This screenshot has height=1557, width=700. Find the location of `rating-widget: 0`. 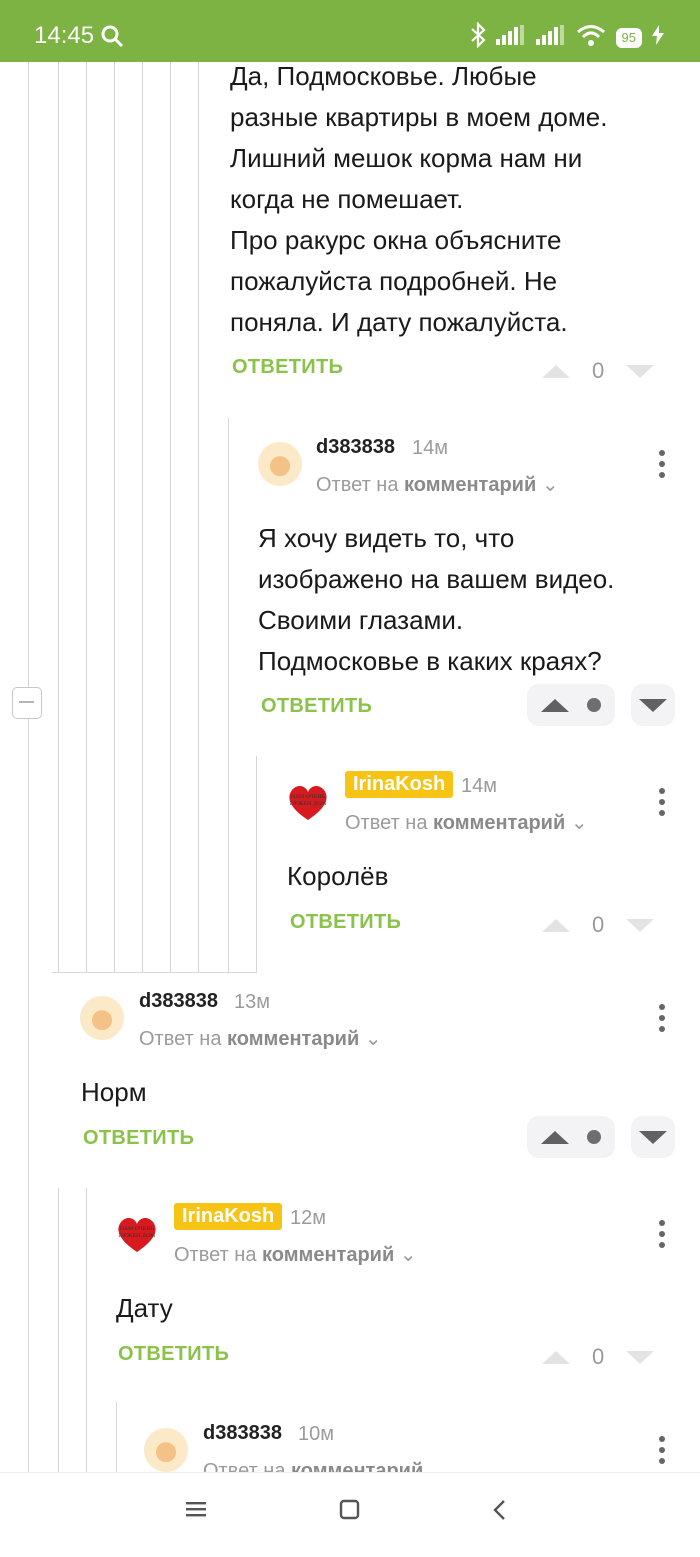

rating-widget: 0 is located at coordinates (598, 1357).